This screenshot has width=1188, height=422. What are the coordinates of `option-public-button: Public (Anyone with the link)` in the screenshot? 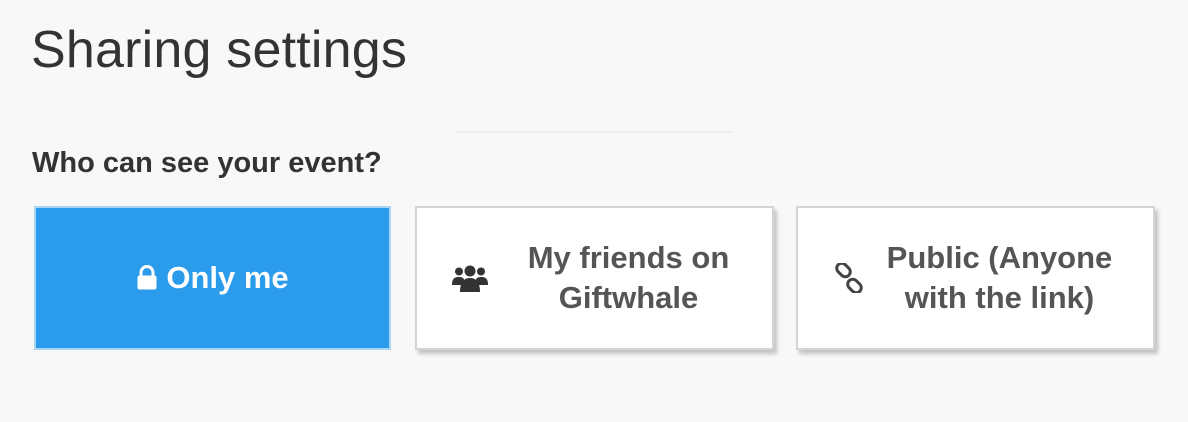 It's located at (975, 278).